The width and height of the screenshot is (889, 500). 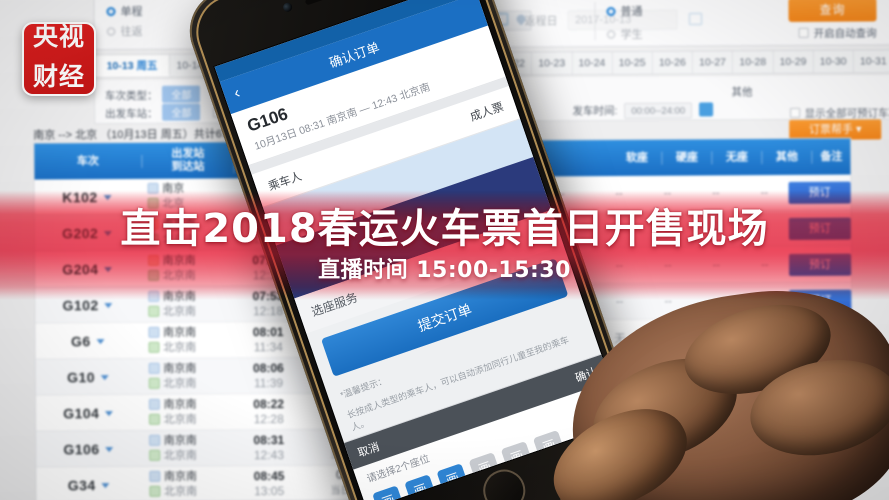 I want to click on date-tab-10-25: 10-25, so click(x=632, y=63).